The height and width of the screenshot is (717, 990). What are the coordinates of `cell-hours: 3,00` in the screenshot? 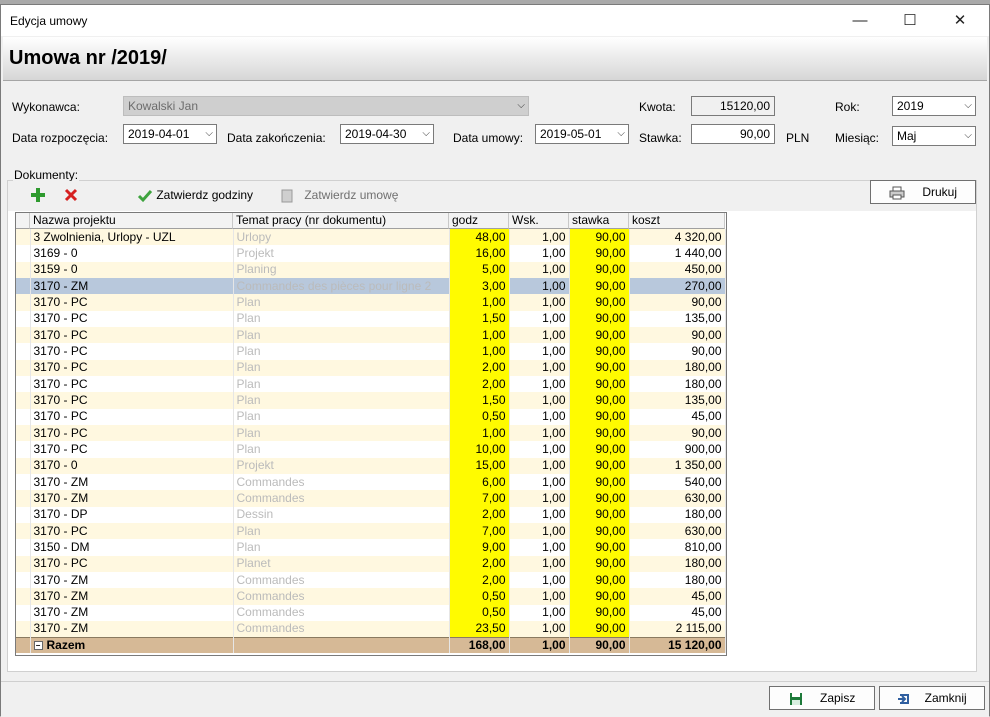 It's located at (479, 286).